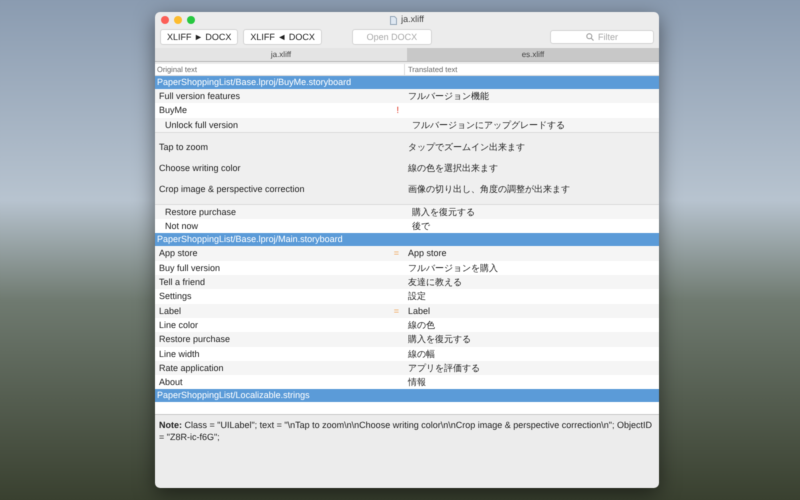 This screenshot has width=800, height=500. Describe the element at coordinates (421, 325) in the screenshot. I see `translated-text: 線の色` at that location.